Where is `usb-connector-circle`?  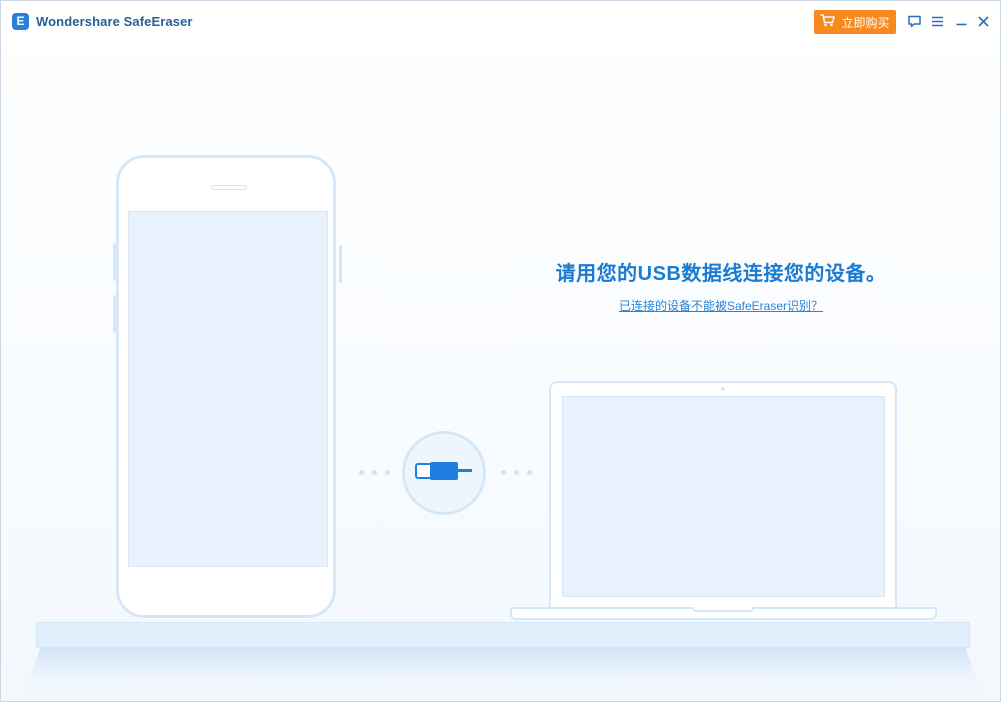 usb-connector-circle is located at coordinates (444, 473).